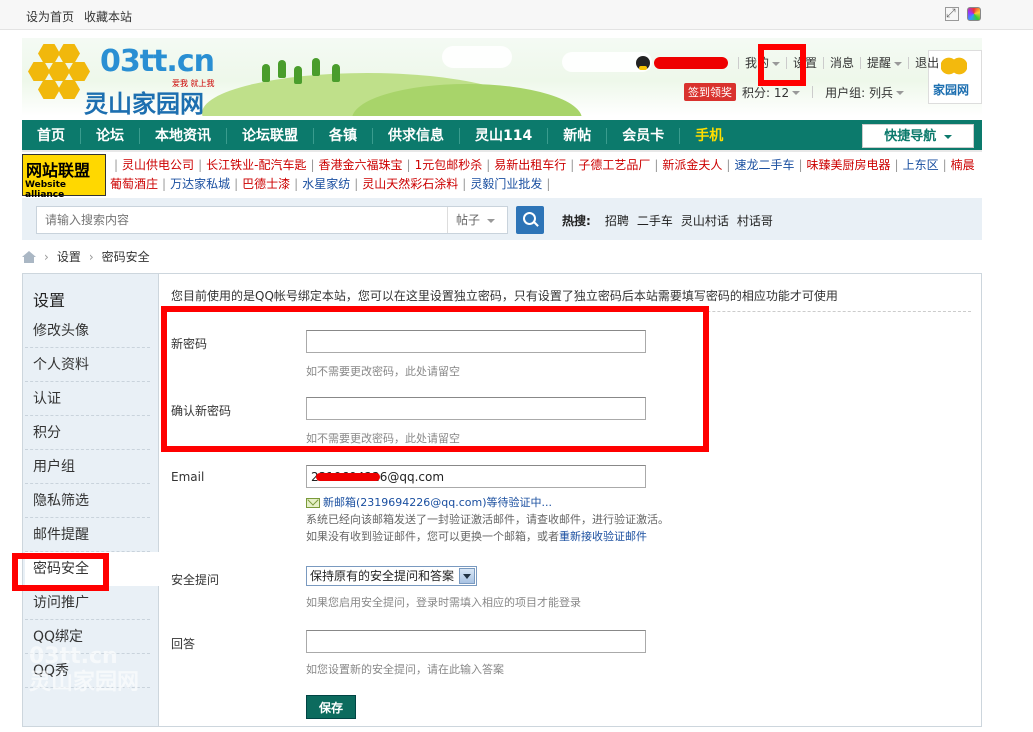  What do you see at coordinates (642, 136) in the screenshot?
I see `nav-item-member-card: 会员卡` at bounding box center [642, 136].